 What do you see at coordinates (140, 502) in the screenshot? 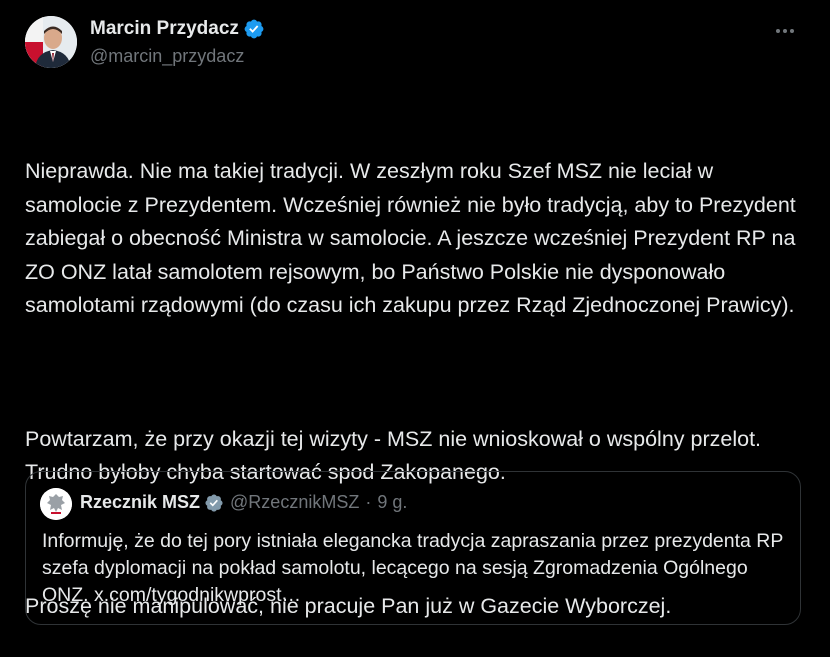
I see `quoted-author-name: Rzecznik MSZ` at bounding box center [140, 502].